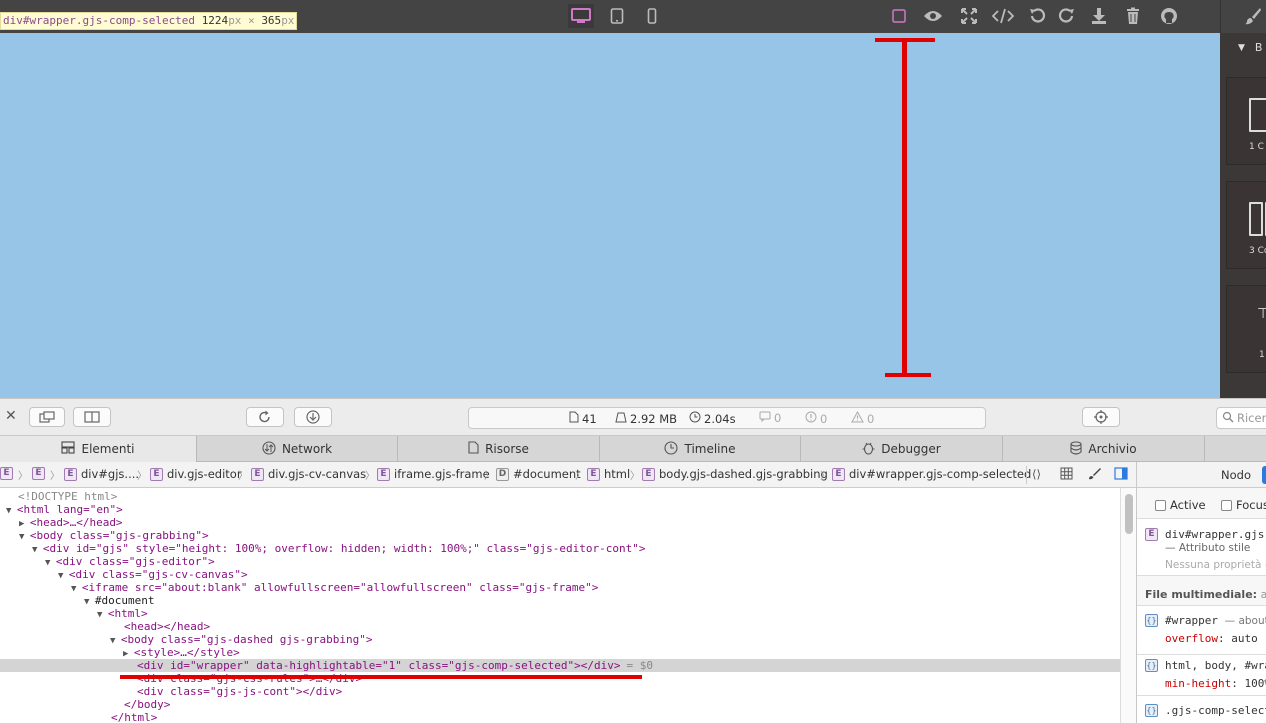  Describe the element at coordinates (621, 418) in the screenshot. I see `weight-icon` at that location.